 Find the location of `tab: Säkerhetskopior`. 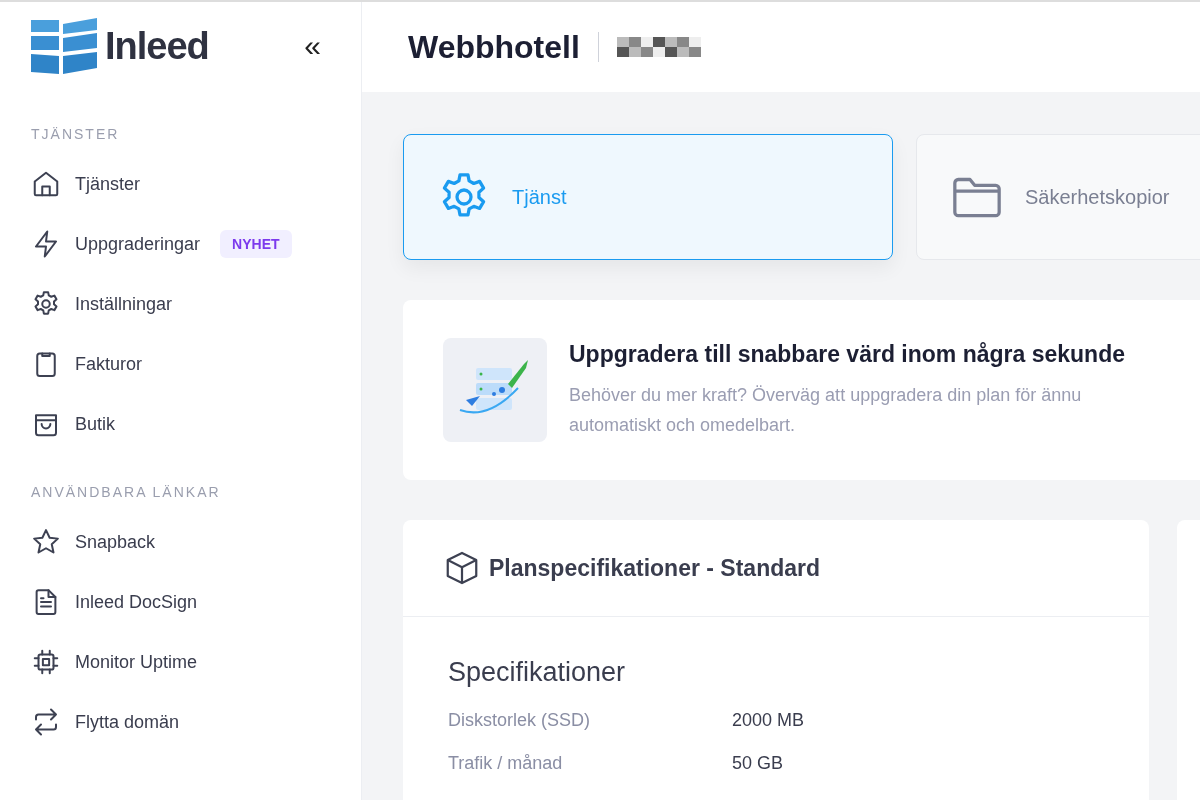

tab: Säkerhetskopior is located at coordinates (1058, 197).